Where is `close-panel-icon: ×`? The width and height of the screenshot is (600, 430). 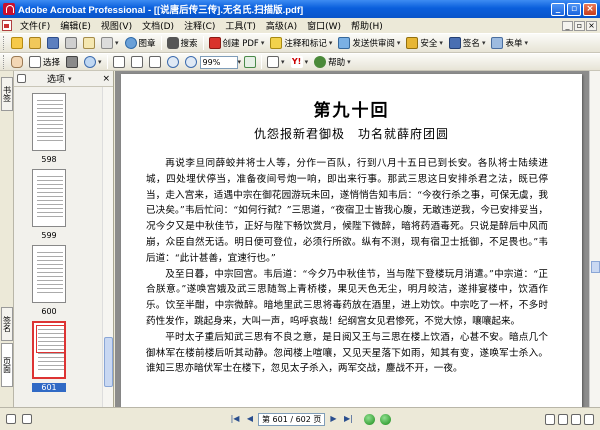 close-panel-icon: × is located at coordinates (106, 79).